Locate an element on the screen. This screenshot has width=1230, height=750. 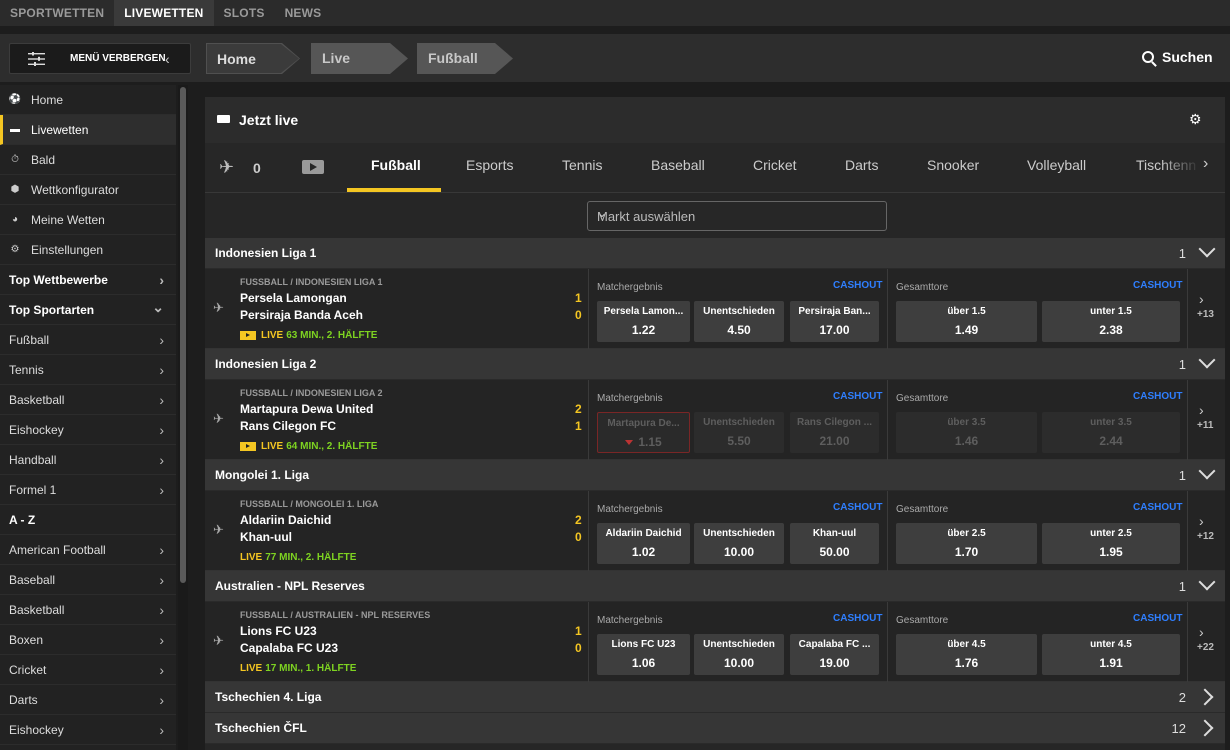
chevron-down-icon: ⌄ is located at coordinates (602, 213).